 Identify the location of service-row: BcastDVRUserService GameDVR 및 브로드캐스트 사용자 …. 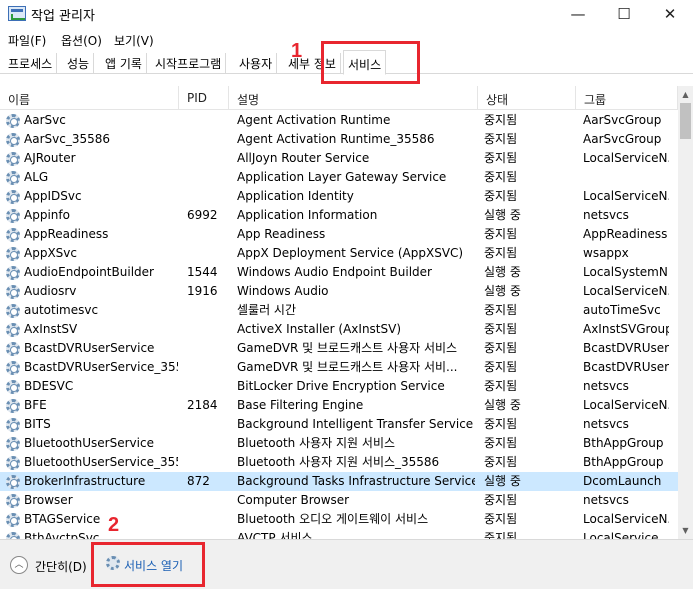
(339, 348).